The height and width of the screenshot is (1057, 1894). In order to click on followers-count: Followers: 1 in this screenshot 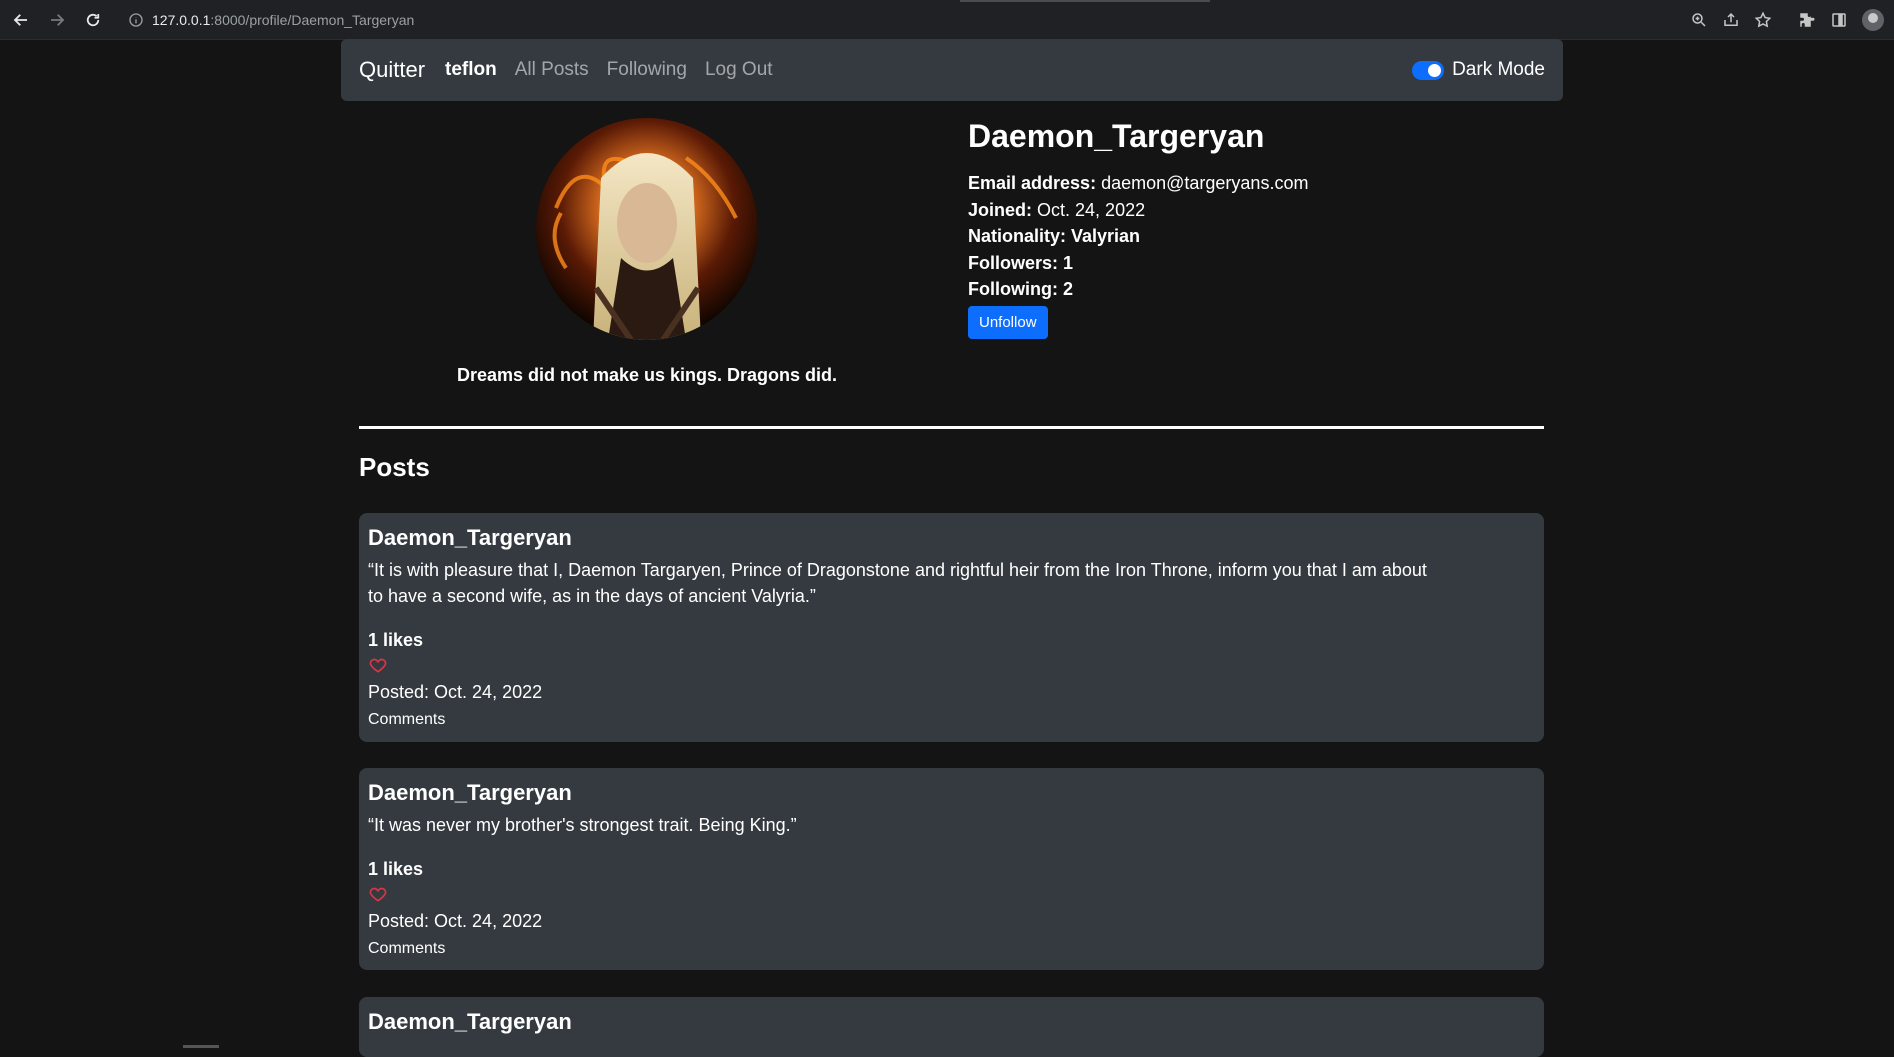, I will do `click(1138, 263)`.